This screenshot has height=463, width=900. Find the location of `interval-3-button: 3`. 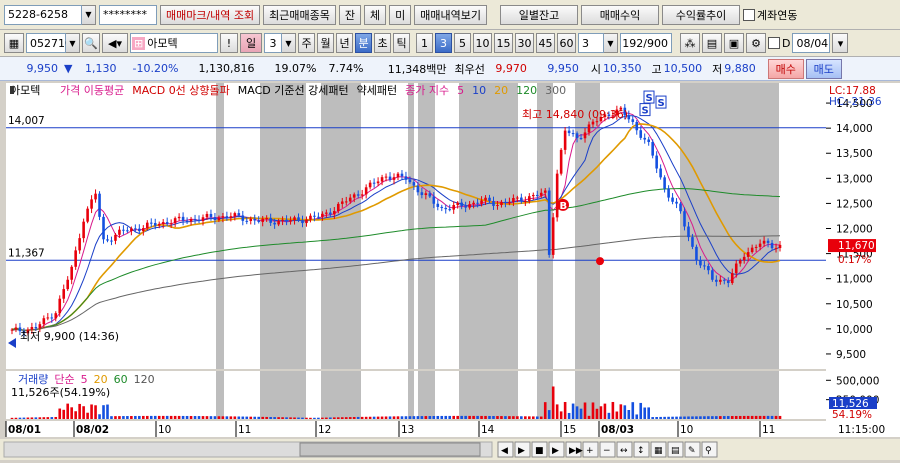

interval-3-button: 3 is located at coordinates (443, 43).